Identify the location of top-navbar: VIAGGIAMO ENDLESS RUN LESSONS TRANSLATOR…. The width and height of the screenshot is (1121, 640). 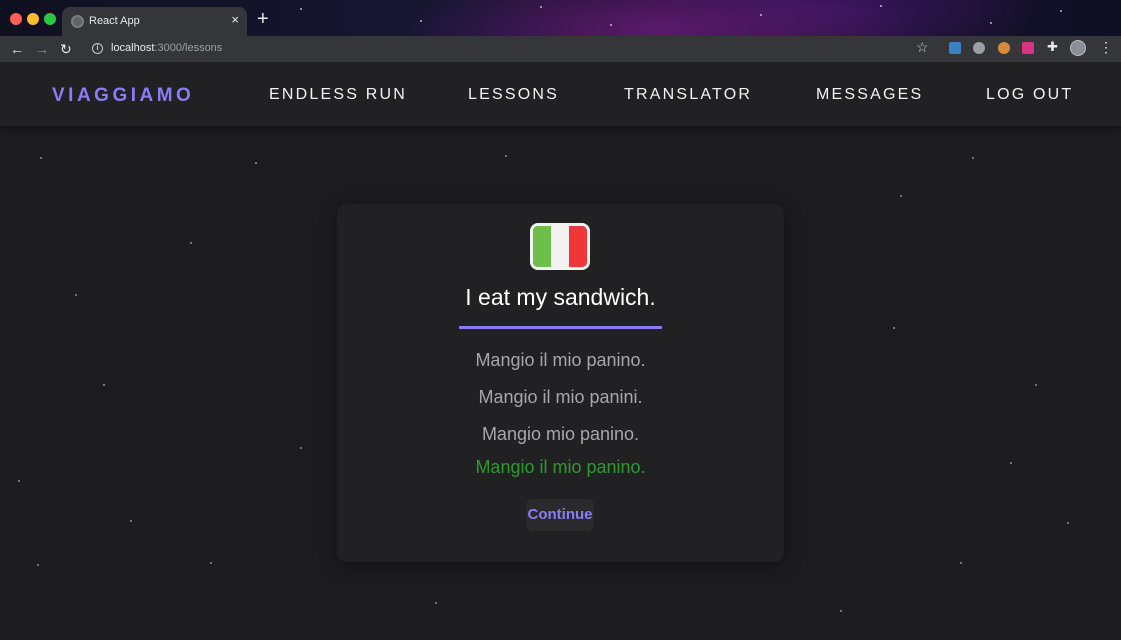
(560, 94).